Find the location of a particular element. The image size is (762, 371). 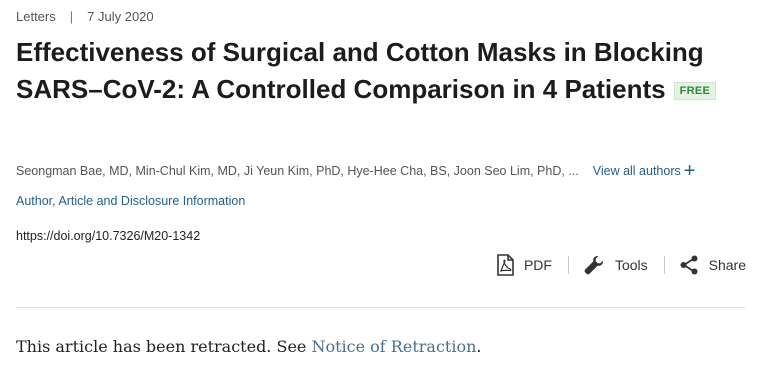

share-label: Share is located at coordinates (727, 265).